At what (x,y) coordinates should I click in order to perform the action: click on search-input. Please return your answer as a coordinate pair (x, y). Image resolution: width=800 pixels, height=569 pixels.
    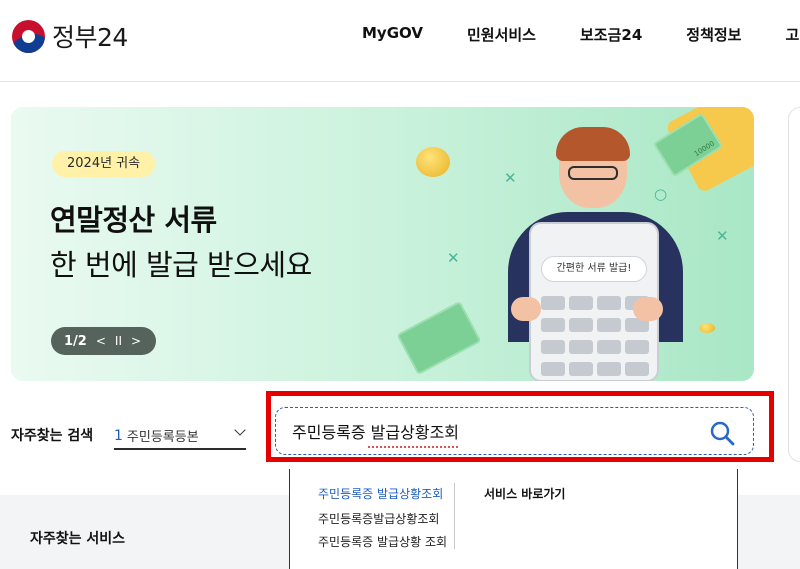
    Looking at the image, I should click on (502, 430).